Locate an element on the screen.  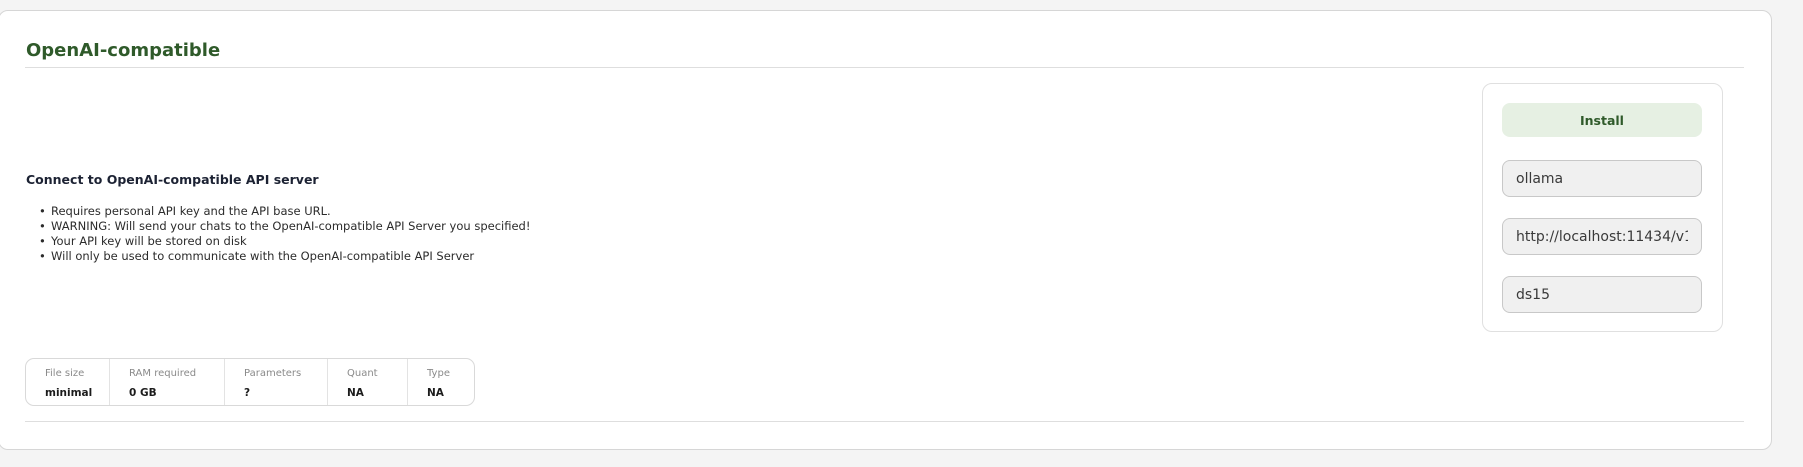
install-panel: Install is located at coordinates (1602, 207).